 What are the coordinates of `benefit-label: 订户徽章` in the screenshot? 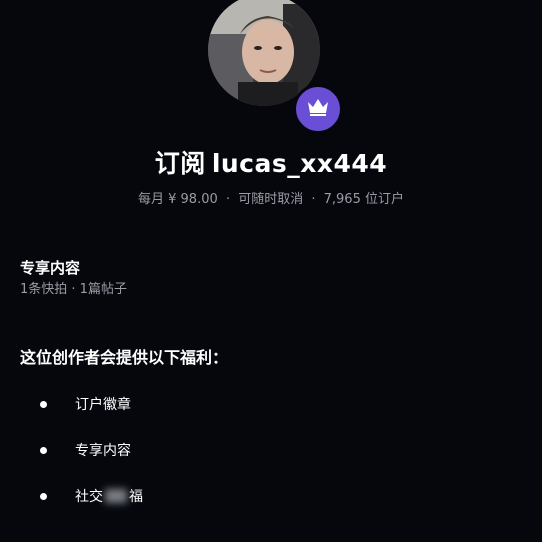 It's located at (103, 405).